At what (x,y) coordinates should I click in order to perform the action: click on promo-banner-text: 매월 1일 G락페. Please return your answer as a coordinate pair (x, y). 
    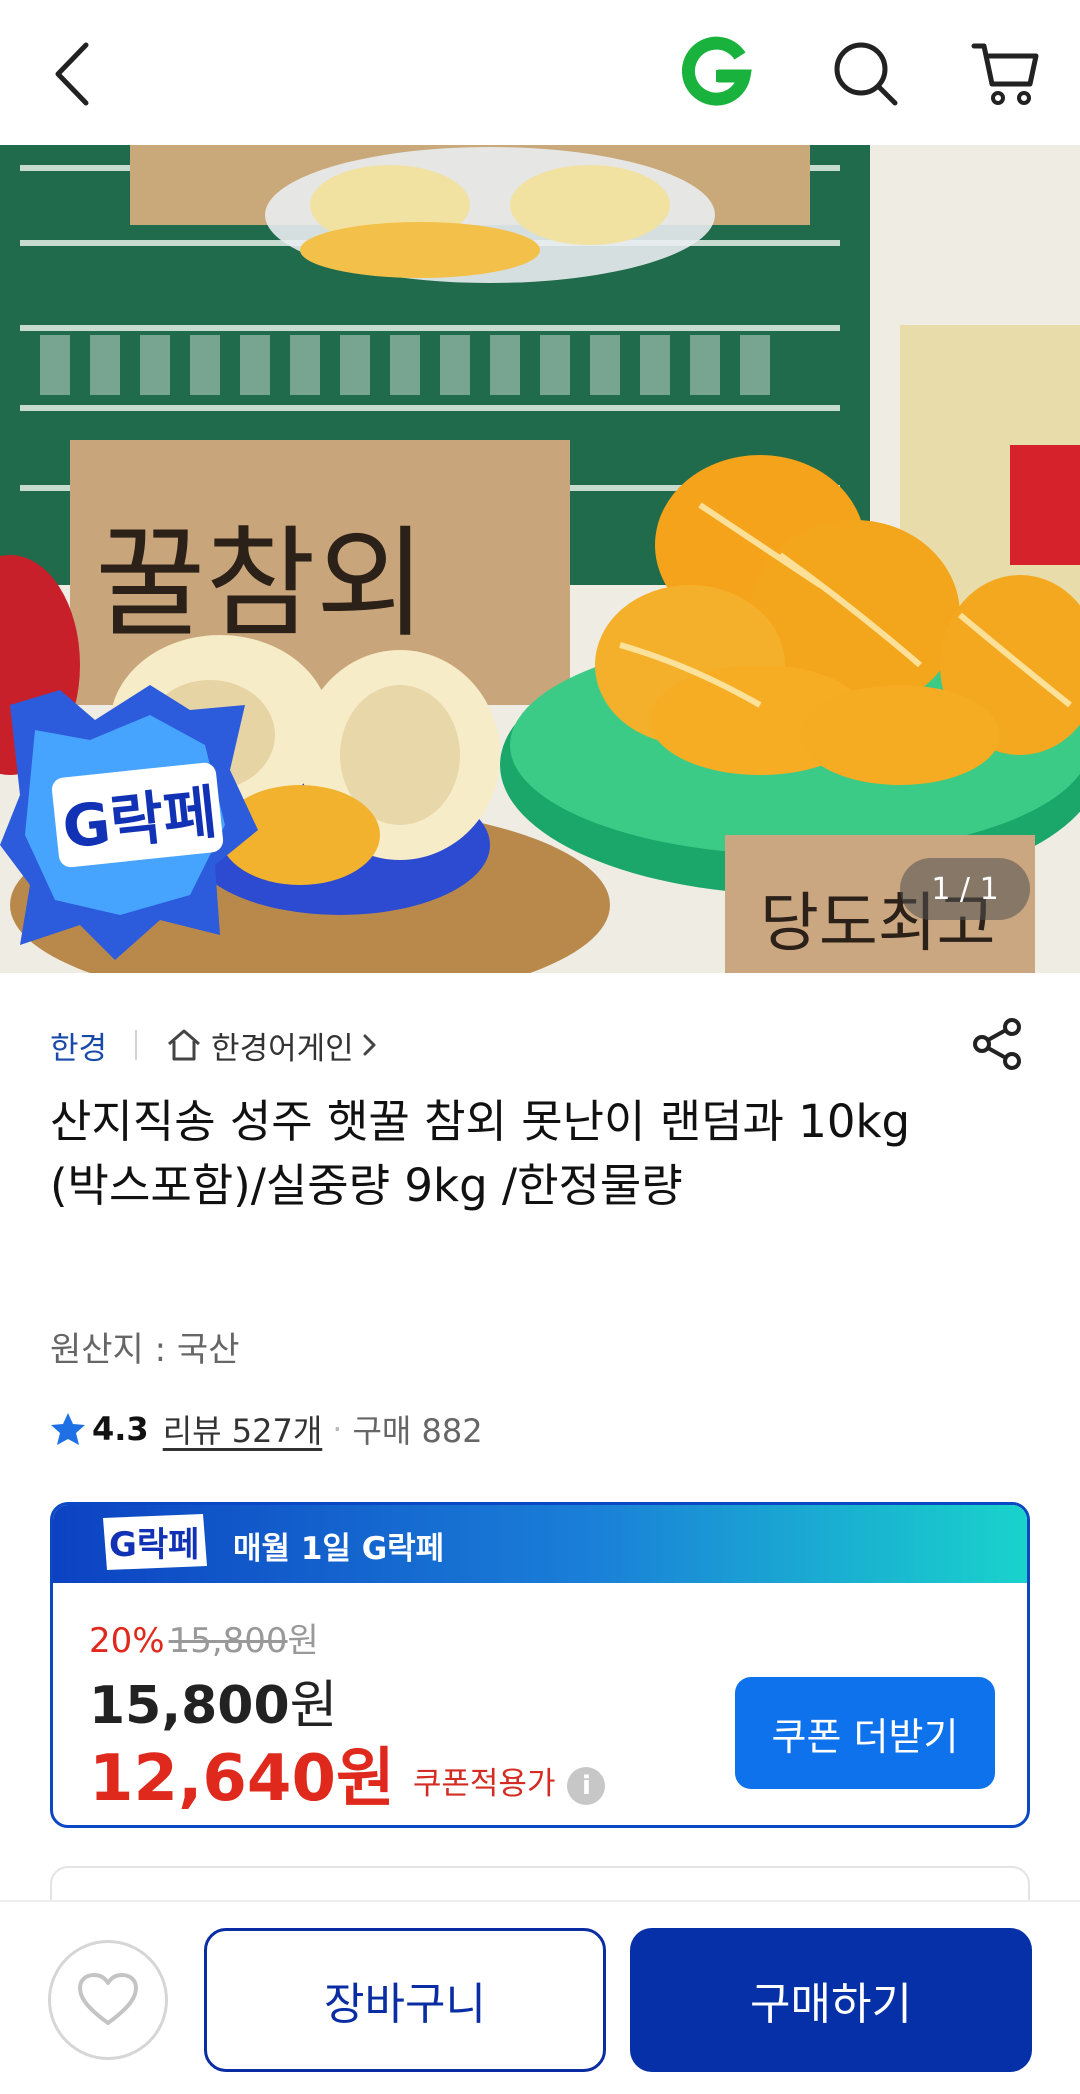
    Looking at the image, I should click on (339, 1549).